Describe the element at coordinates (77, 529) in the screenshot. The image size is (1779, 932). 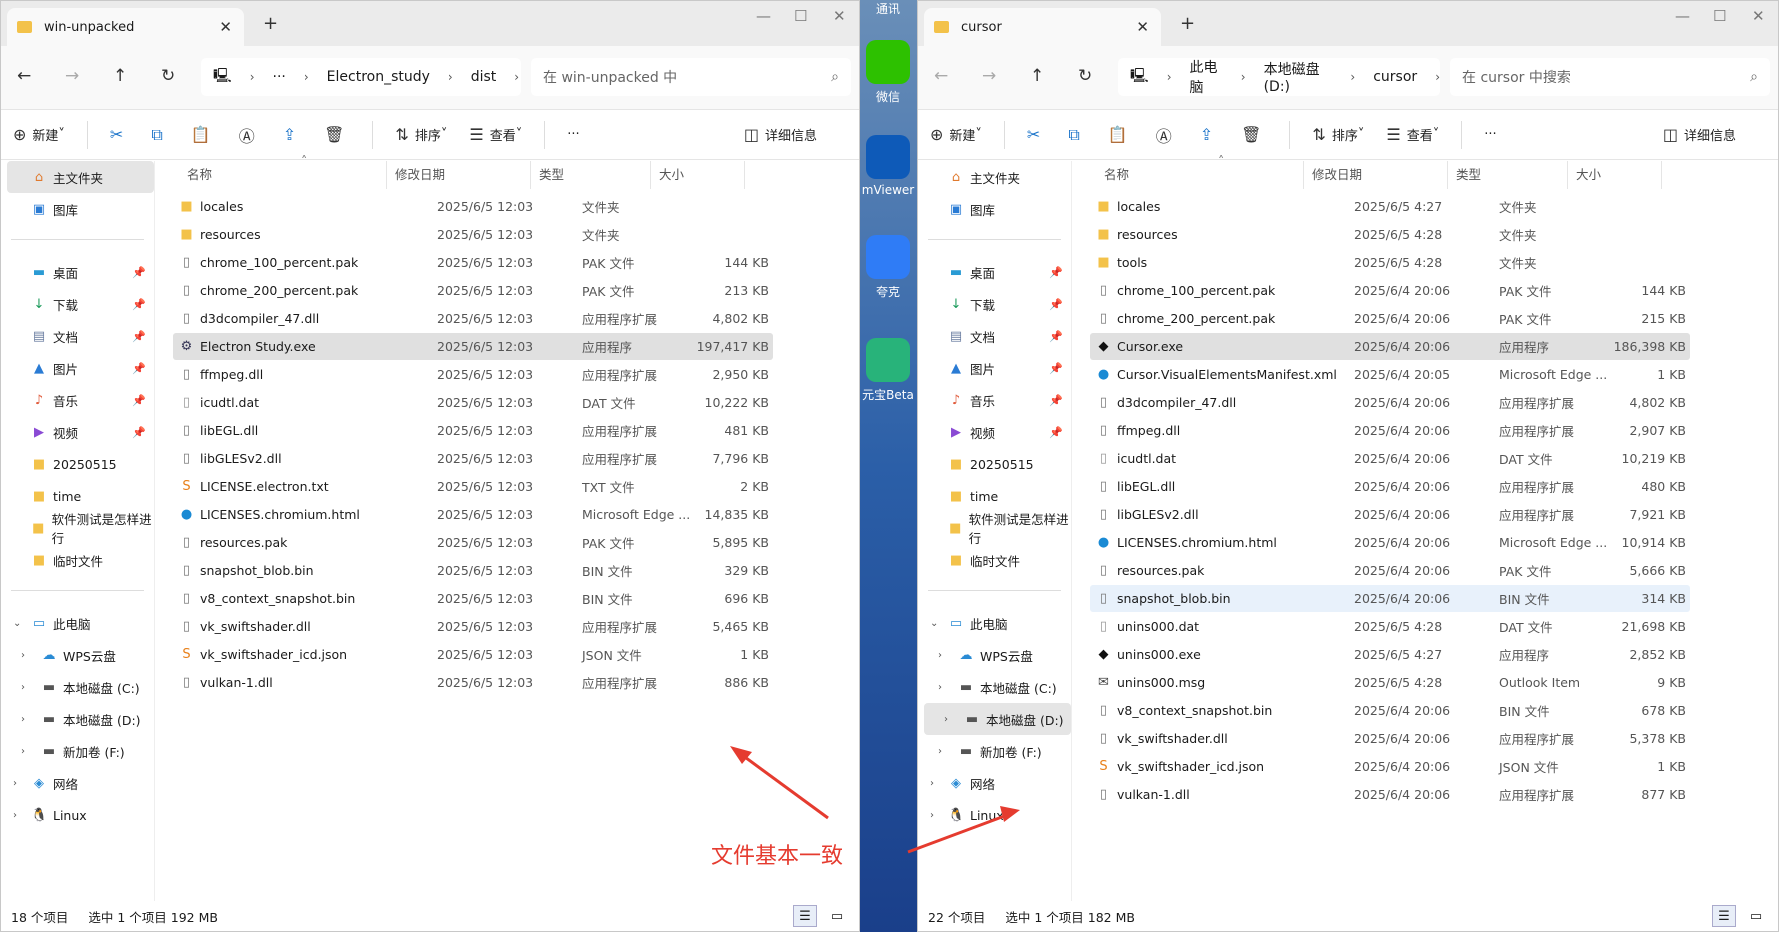
I see `sidebar-item-folder: ■ 软件测试是怎样进行` at that location.